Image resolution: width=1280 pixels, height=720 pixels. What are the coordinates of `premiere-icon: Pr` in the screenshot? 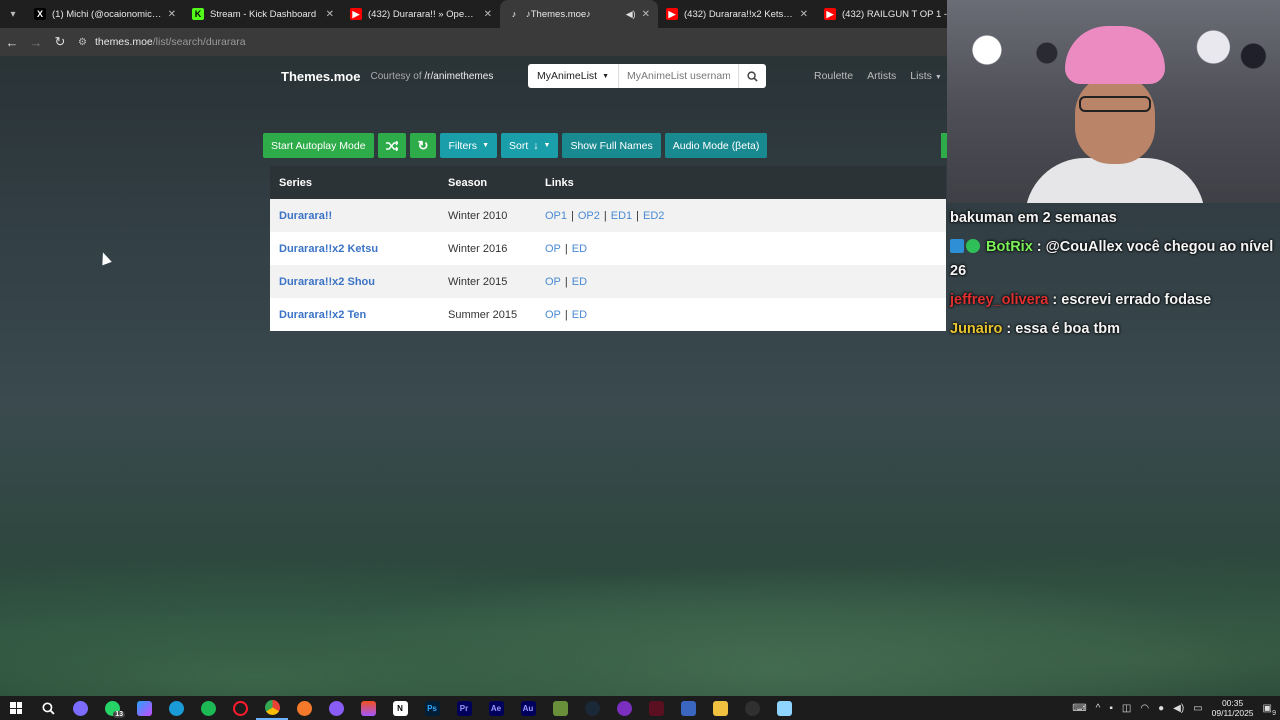 It's located at (464, 708).